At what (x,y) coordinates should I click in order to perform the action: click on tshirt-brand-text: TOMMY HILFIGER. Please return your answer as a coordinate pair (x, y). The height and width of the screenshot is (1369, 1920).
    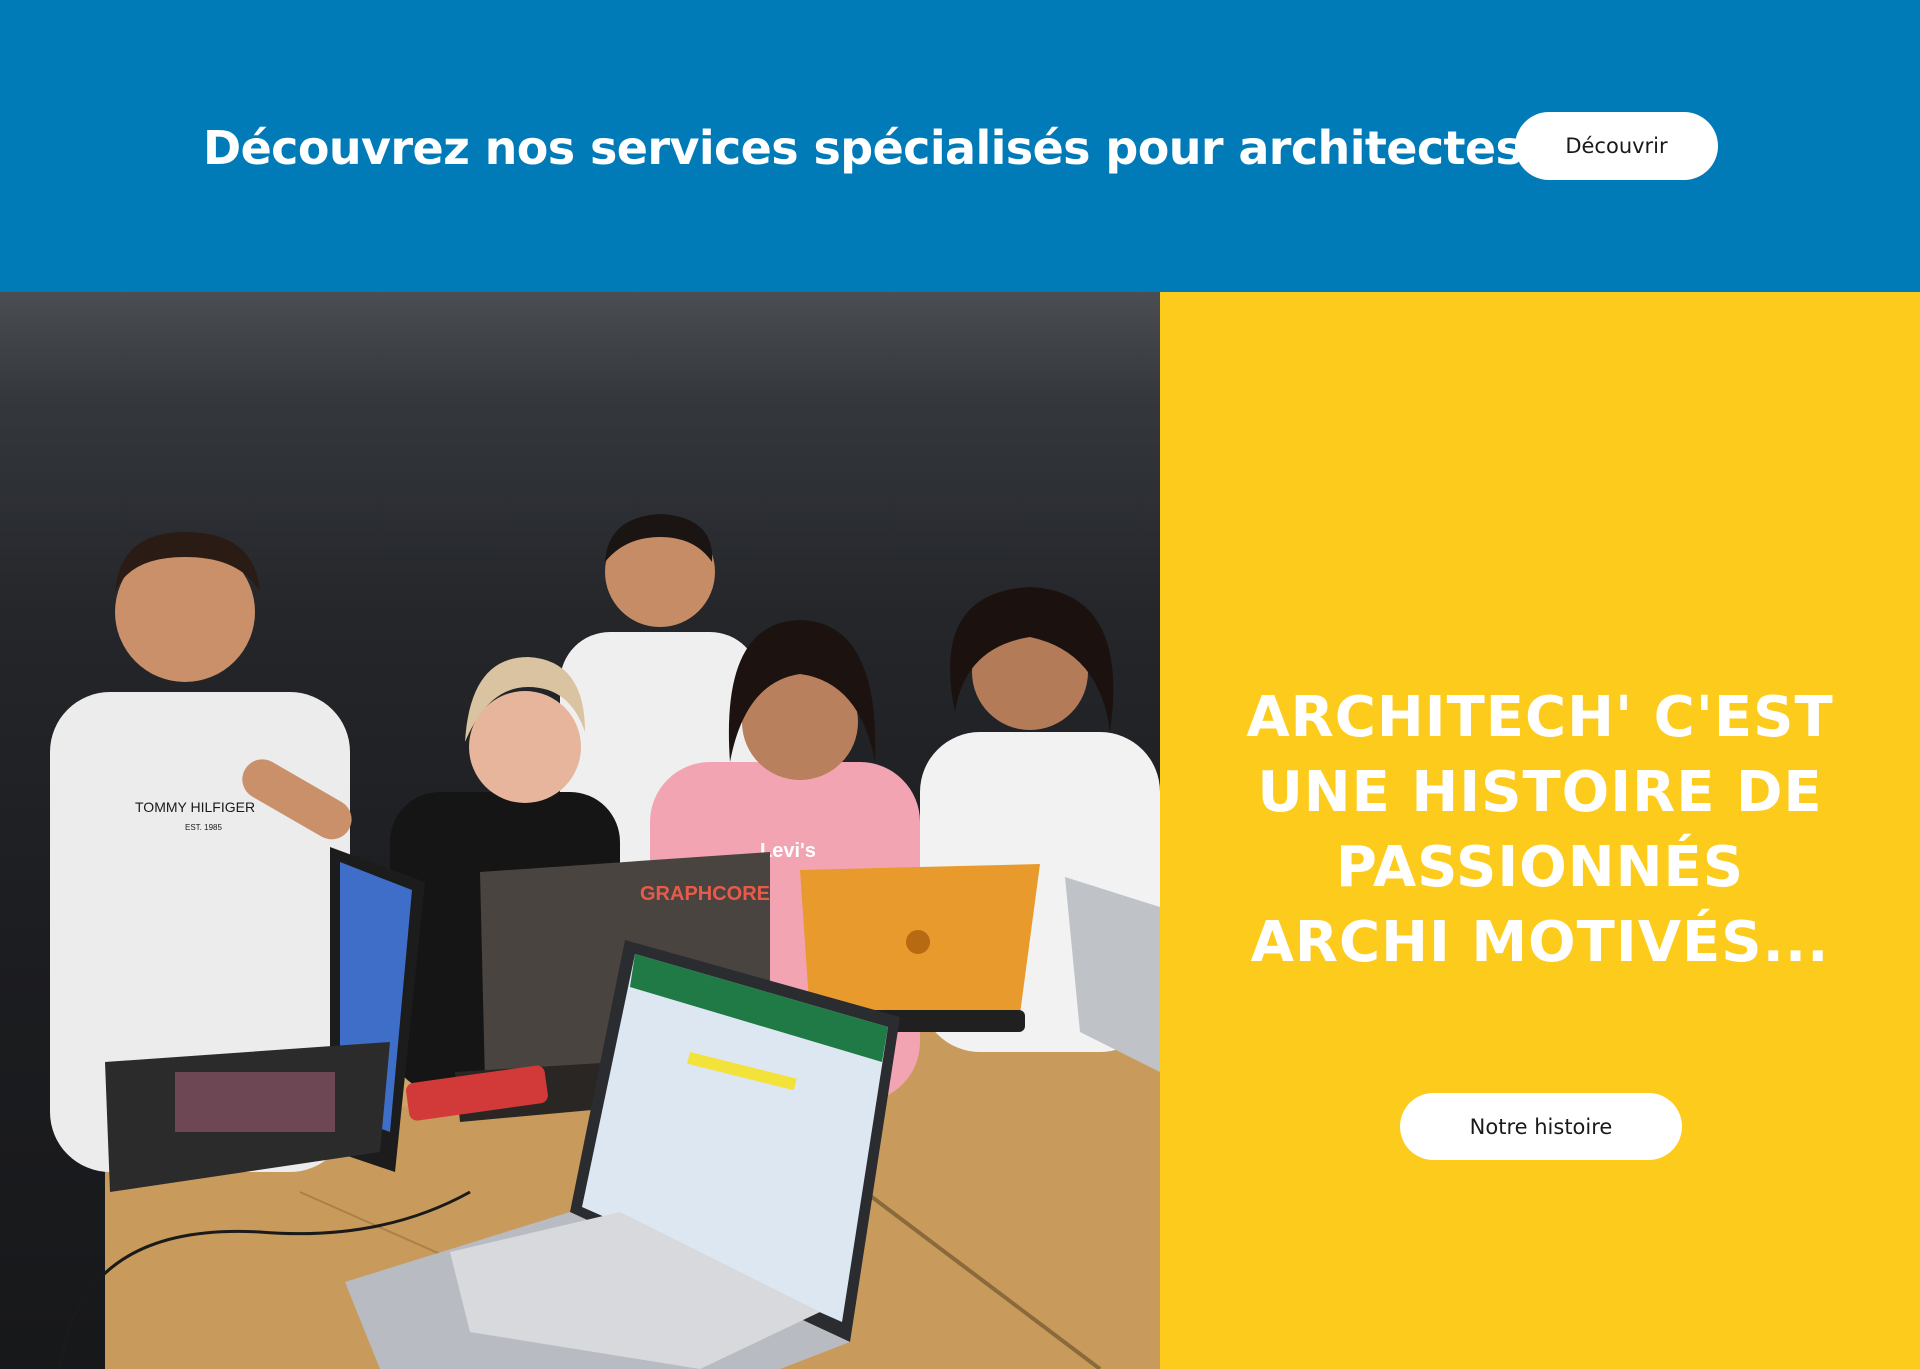
    Looking at the image, I should click on (195, 807).